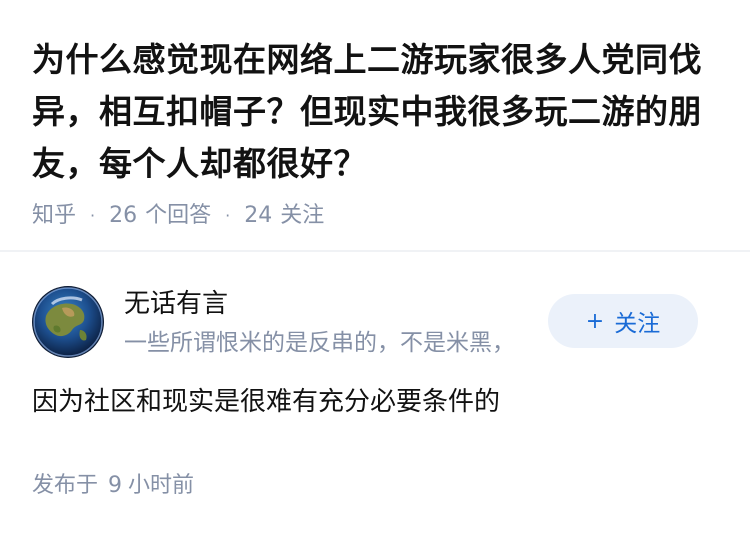  Describe the element at coordinates (637, 324) in the screenshot. I see `follow-button-label: 关注` at that location.